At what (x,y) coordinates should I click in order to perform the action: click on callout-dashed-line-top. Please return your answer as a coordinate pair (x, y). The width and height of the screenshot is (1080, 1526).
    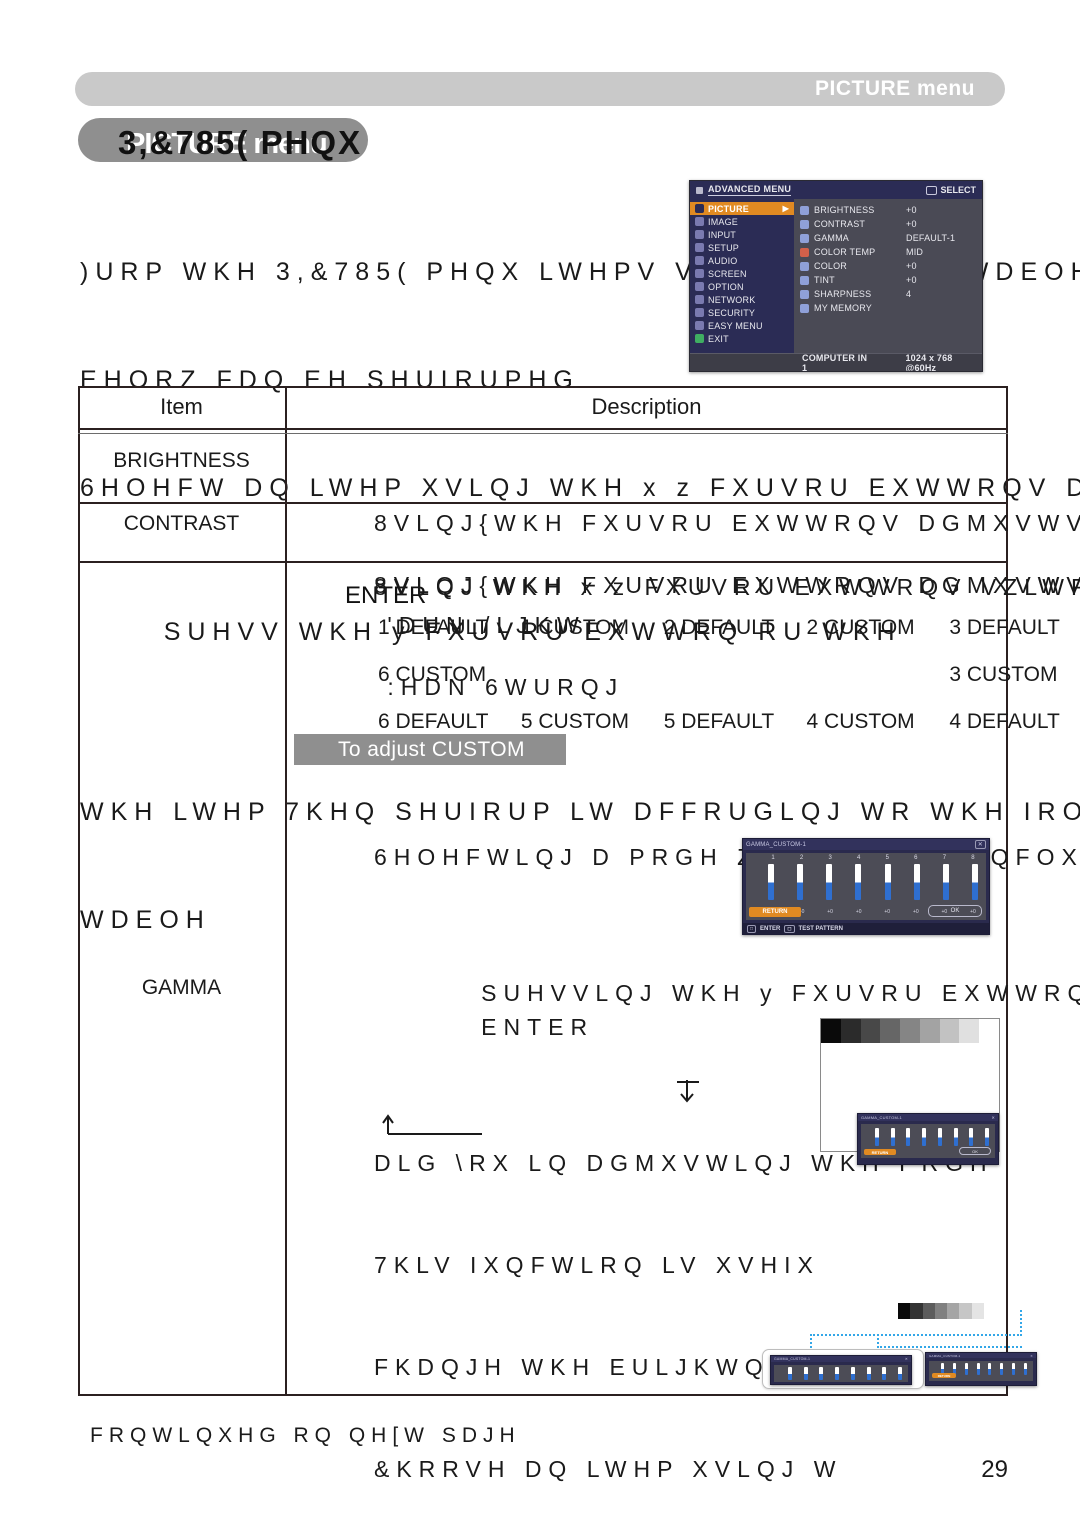
    Looking at the image, I should click on (916, 1335).